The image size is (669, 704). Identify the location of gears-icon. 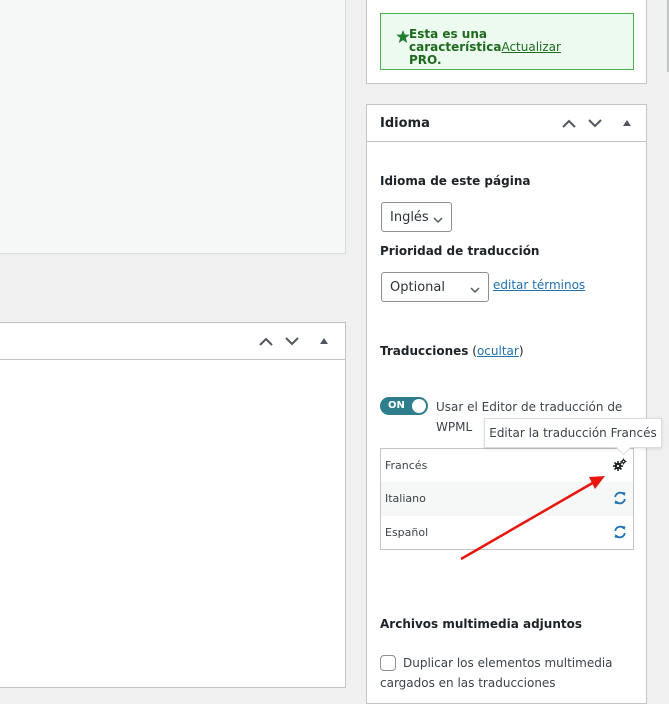
(620, 466).